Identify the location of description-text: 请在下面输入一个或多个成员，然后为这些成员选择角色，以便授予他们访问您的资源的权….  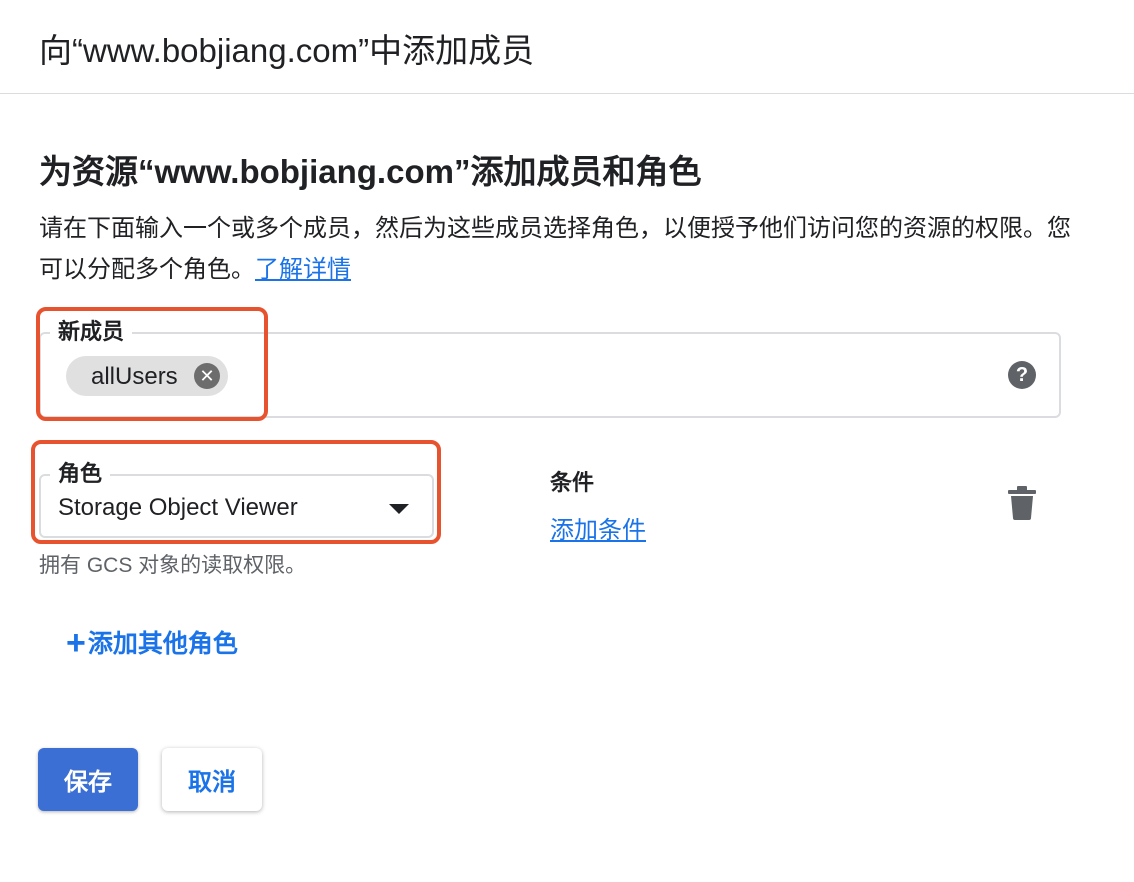
(555, 249).